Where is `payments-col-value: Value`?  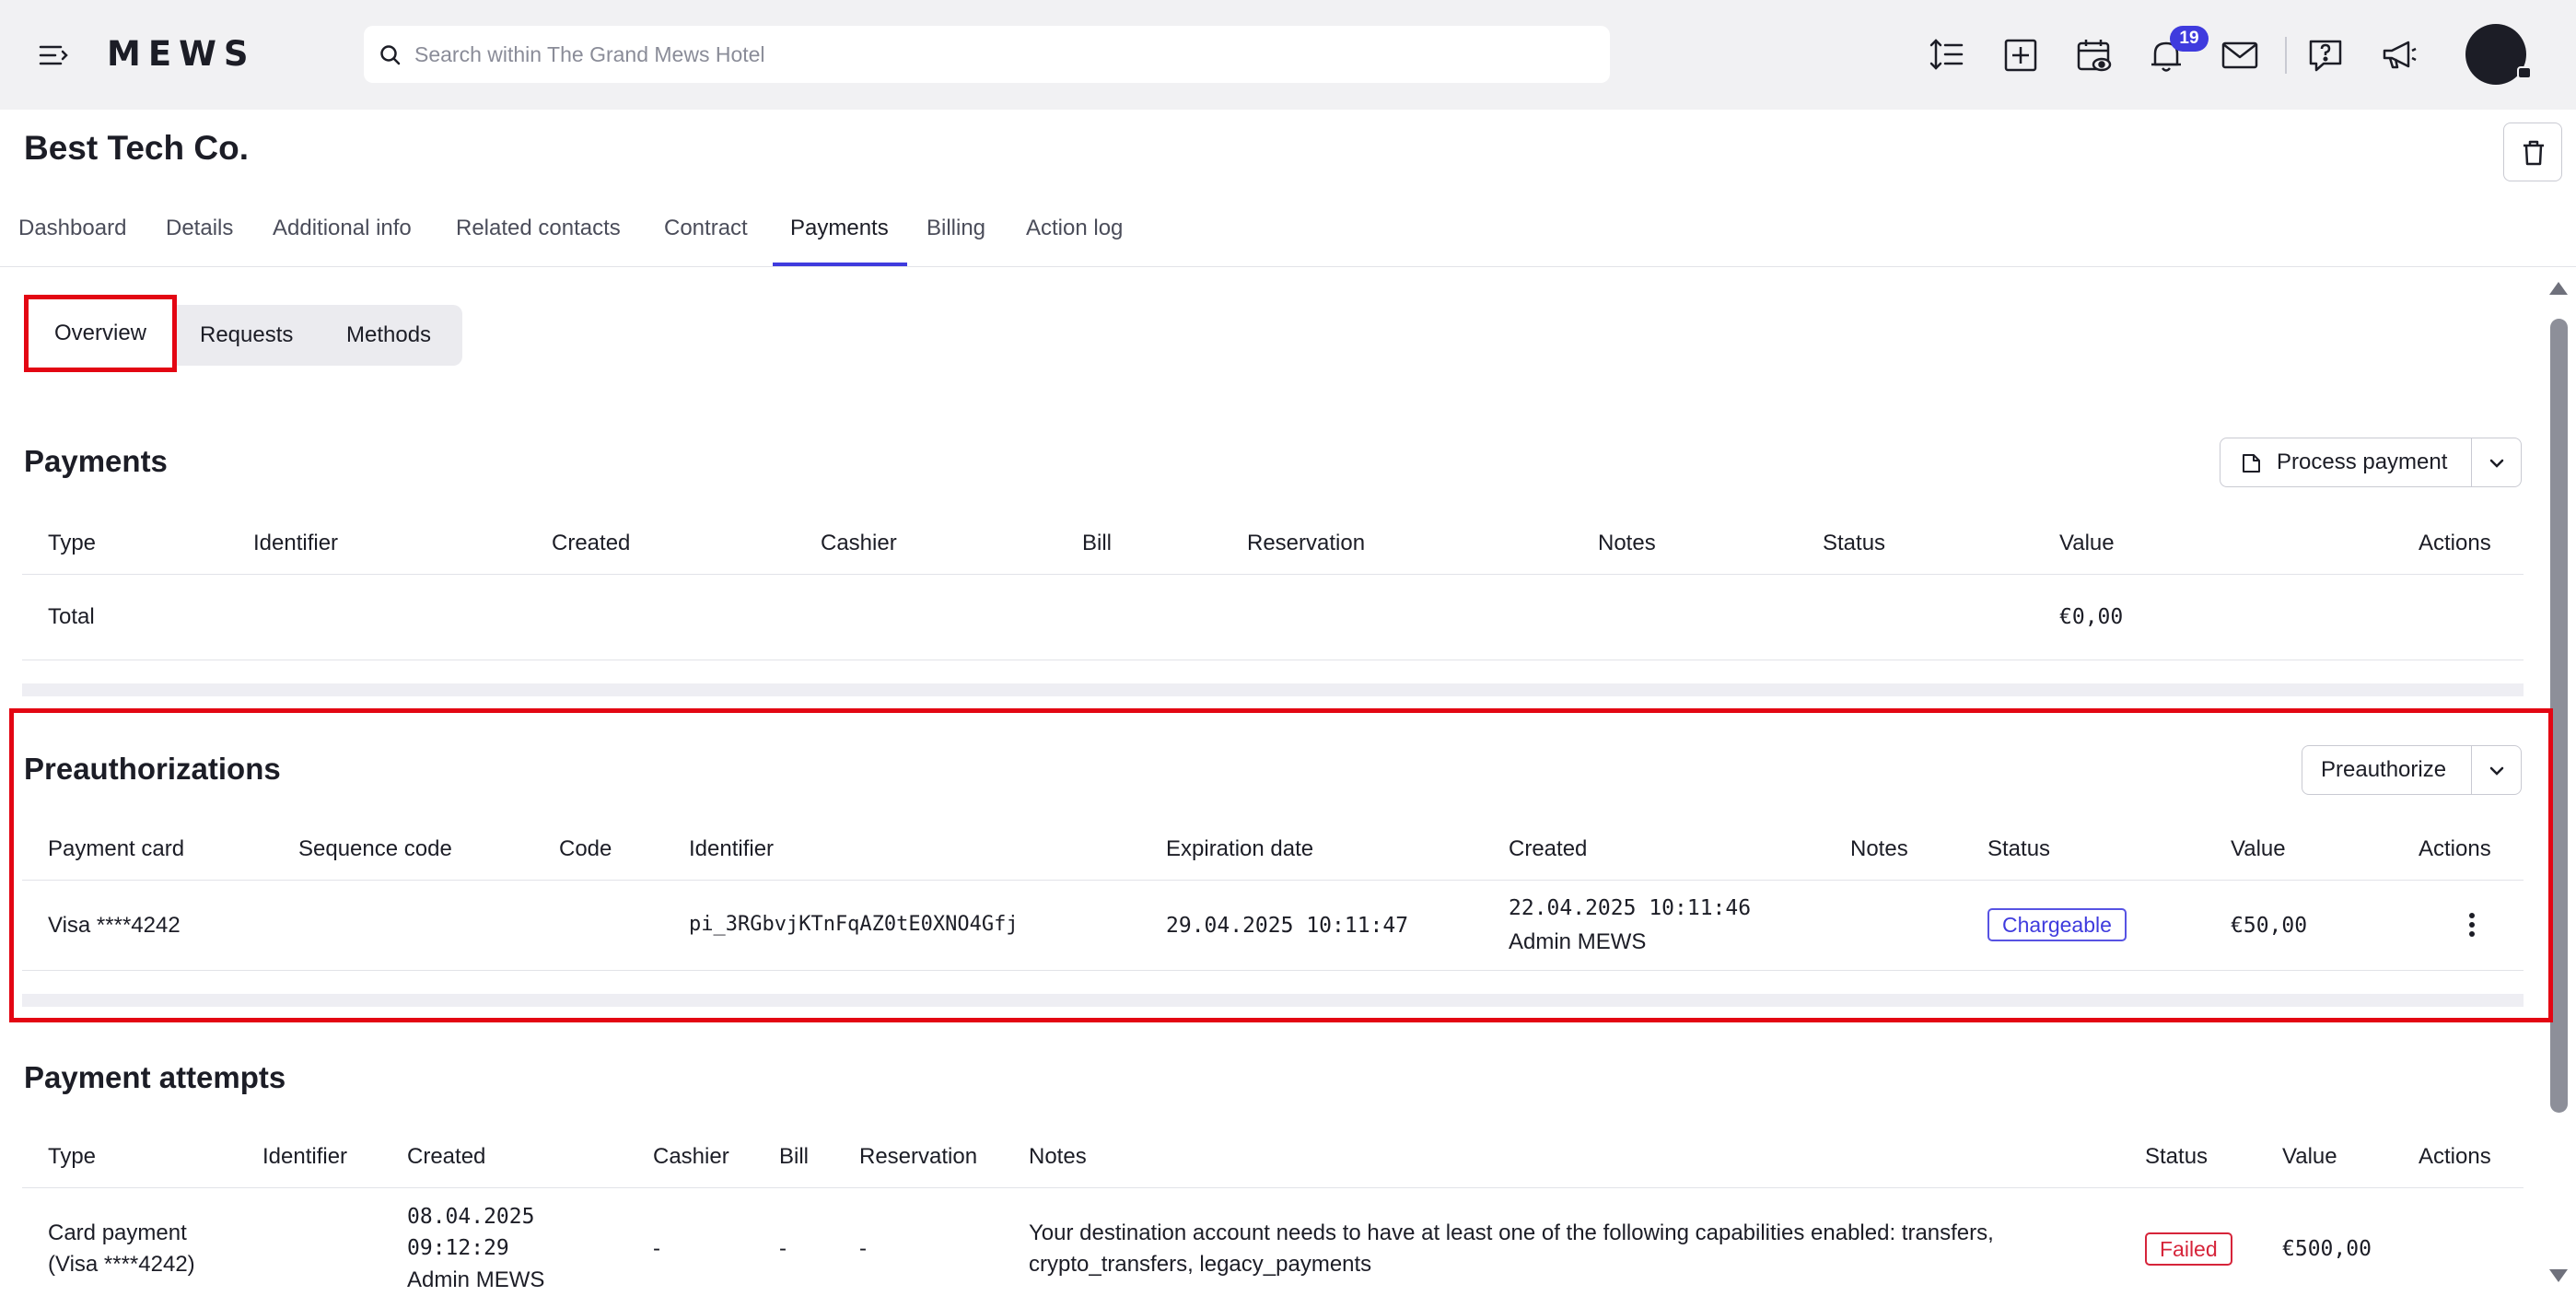
payments-col-value: Value is located at coordinates (2087, 543).